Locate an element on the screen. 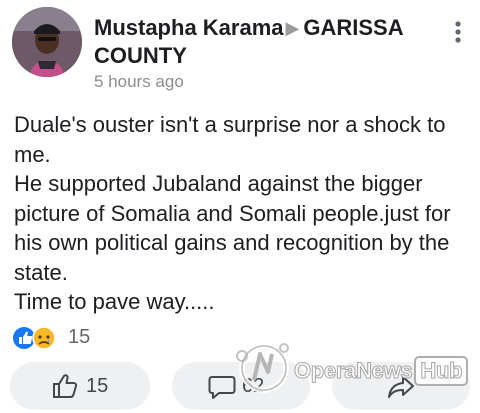 This screenshot has width=480, height=413. reaction-icons is located at coordinates (34, 338).